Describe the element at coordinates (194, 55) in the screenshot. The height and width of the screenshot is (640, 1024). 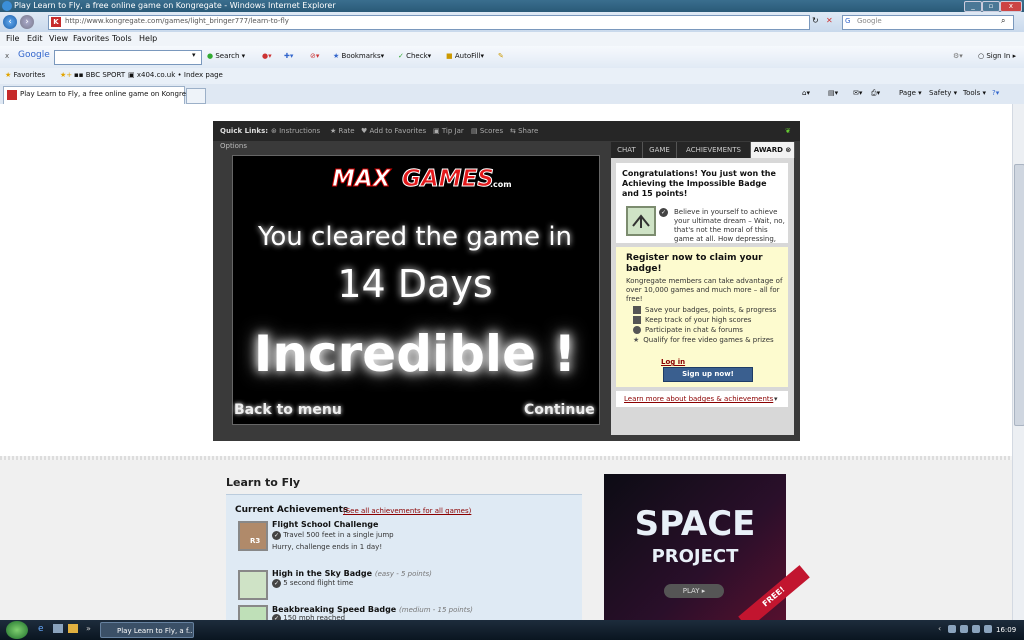
I see `chevron-down-icon: ▾` at that location.